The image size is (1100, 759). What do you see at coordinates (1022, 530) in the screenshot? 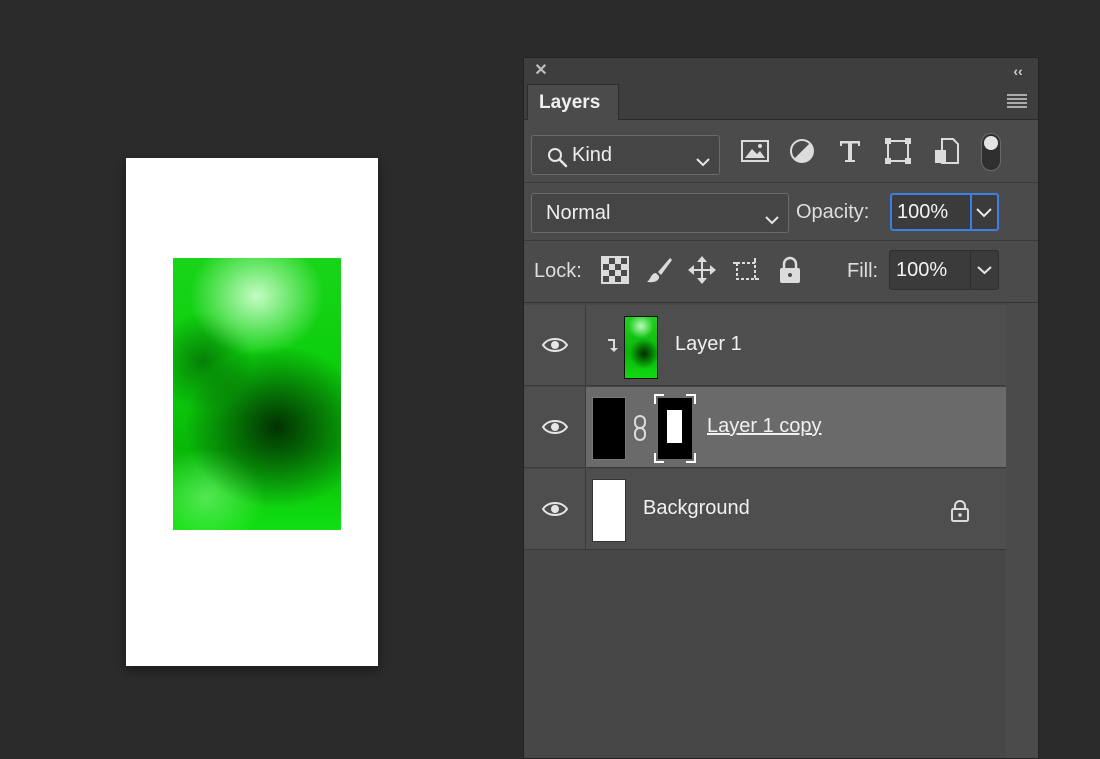
I see `layers-scrollbar` at bounding box center [1022, 530].